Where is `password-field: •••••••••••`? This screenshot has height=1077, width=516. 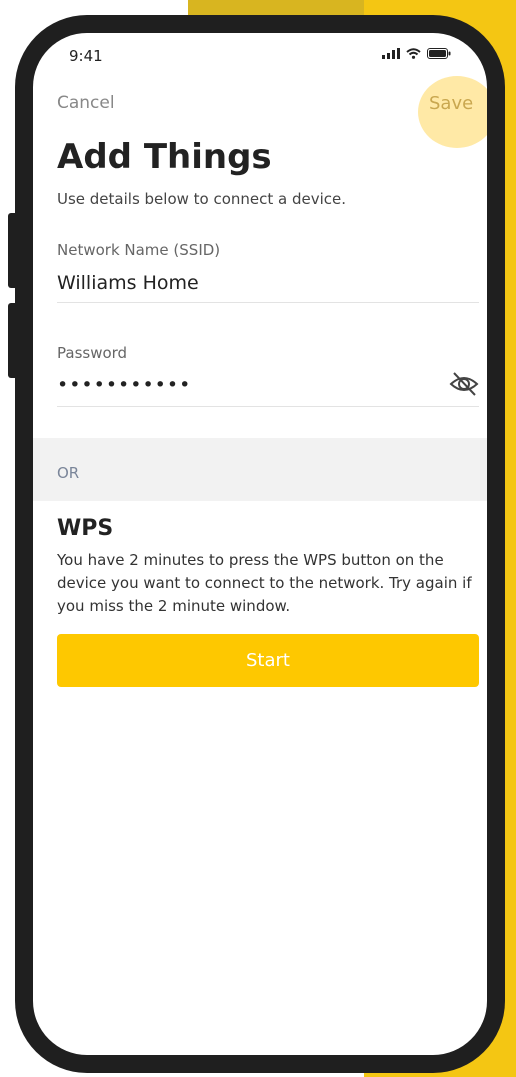 password-field: ••••••••••• is located at coordinates (124, 385).